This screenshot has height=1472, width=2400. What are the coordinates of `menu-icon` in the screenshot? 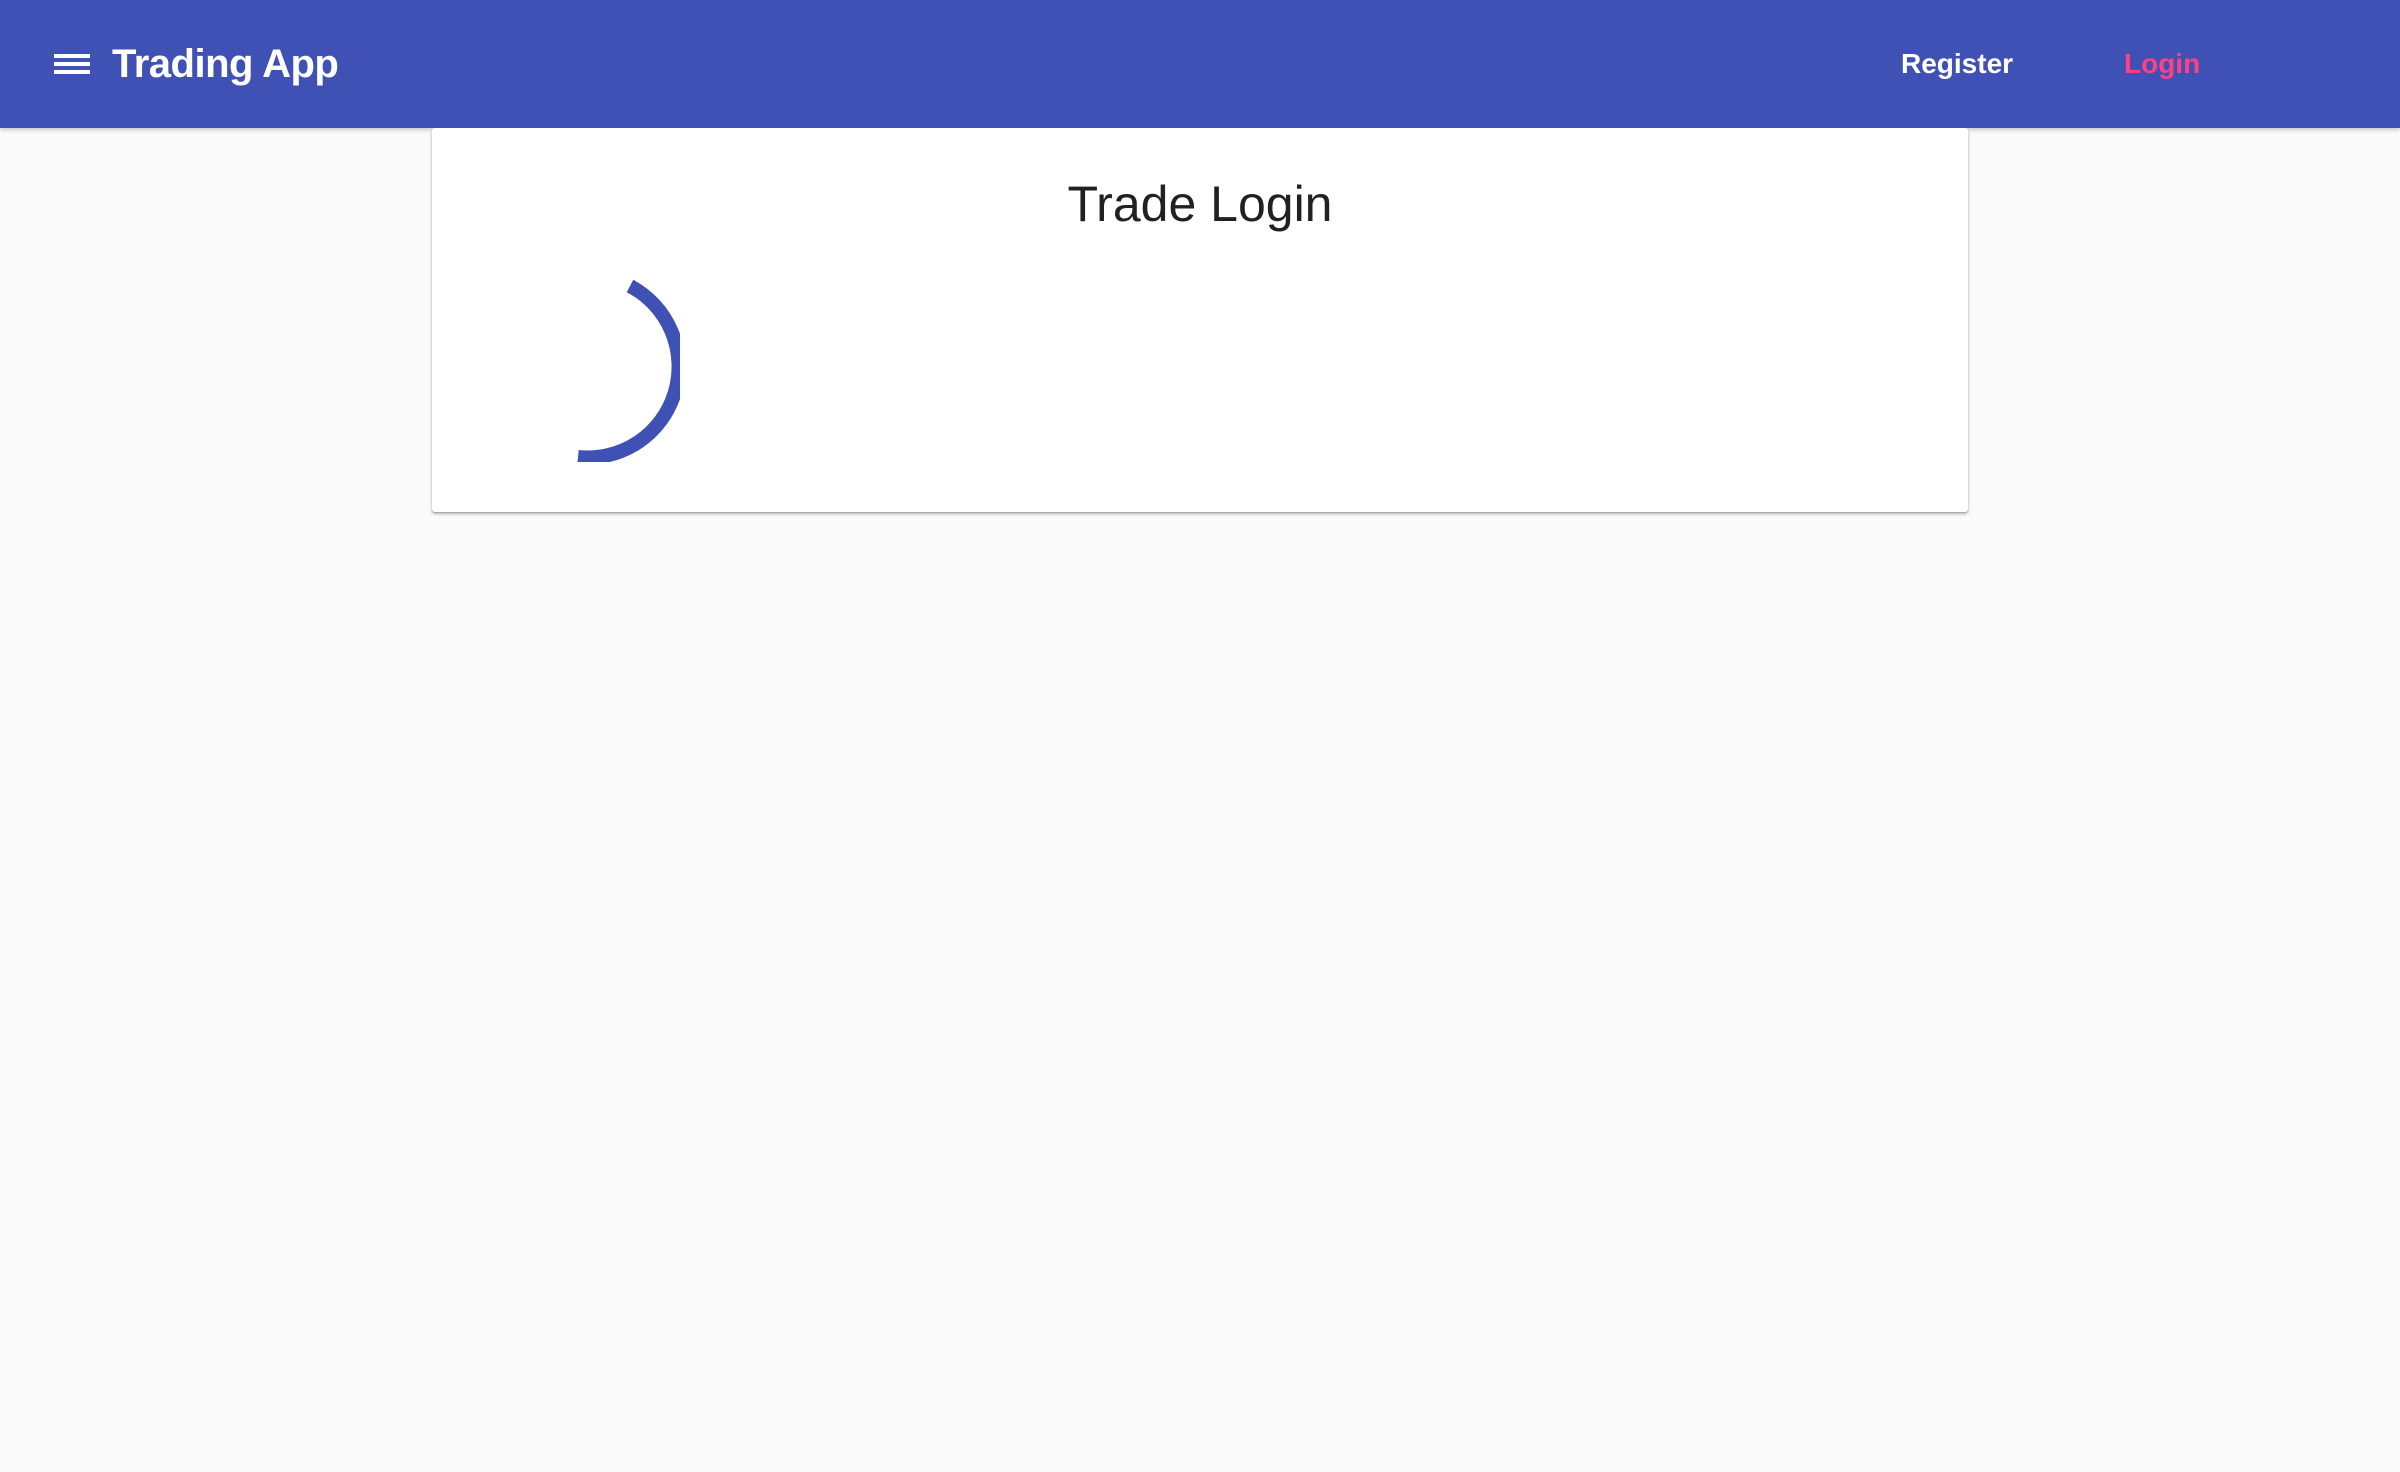 It's located at (72, 64).